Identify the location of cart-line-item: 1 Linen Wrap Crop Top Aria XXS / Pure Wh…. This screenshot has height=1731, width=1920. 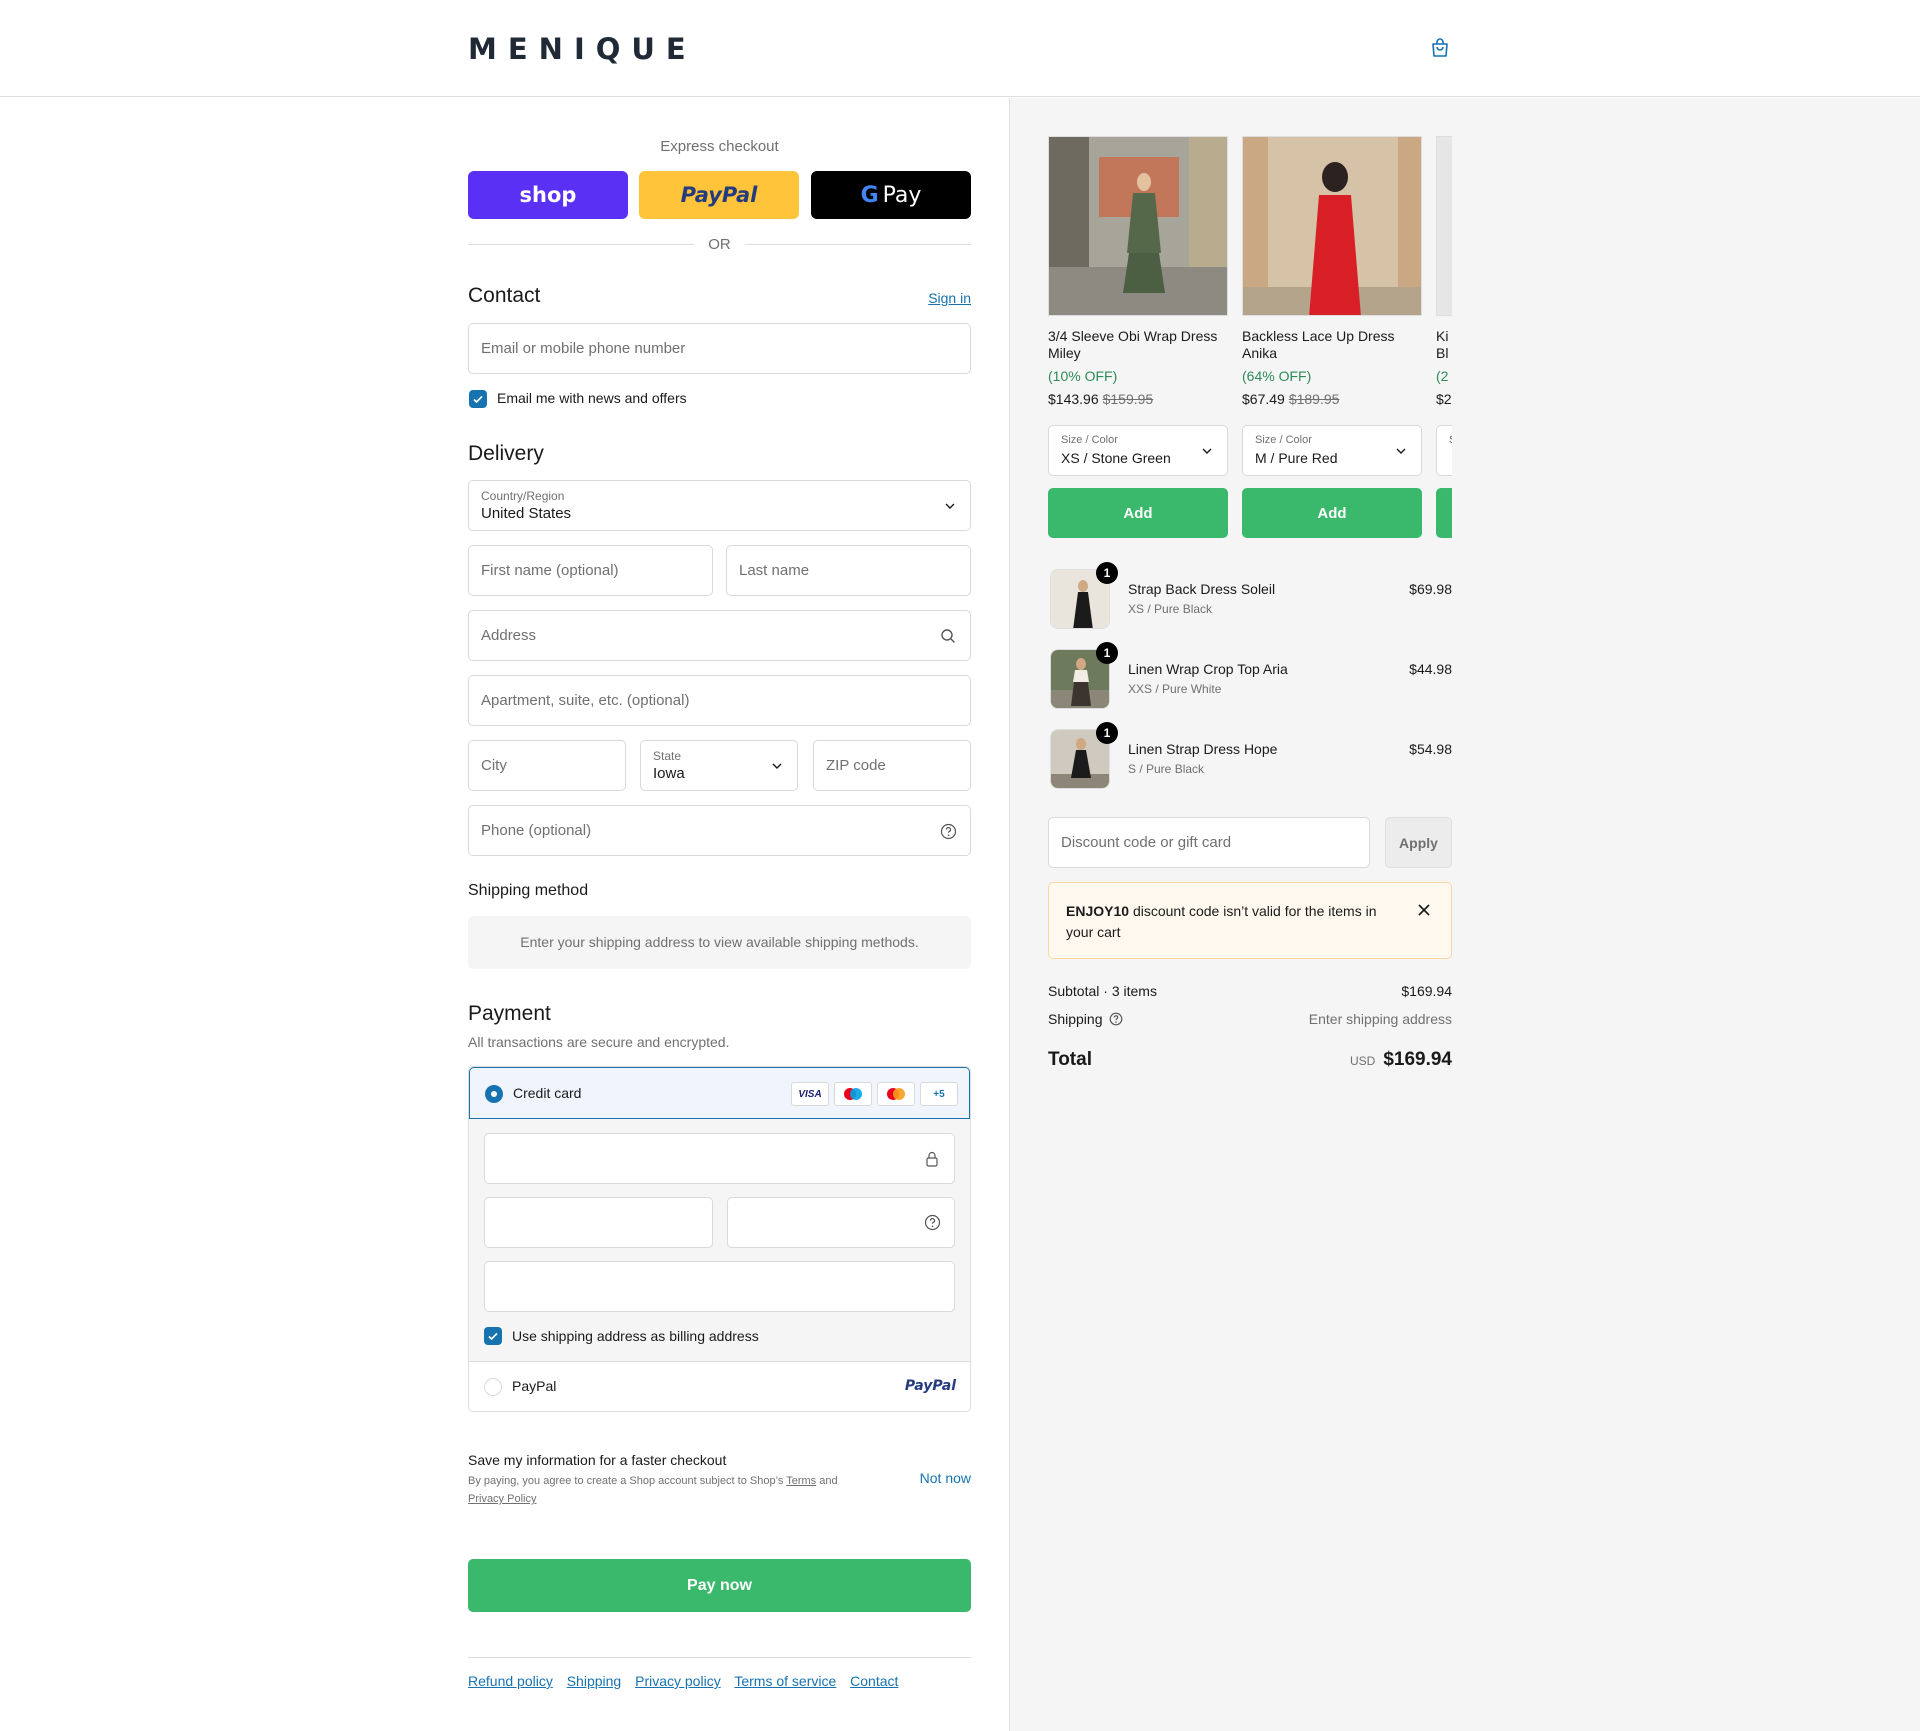
(1250, 677).